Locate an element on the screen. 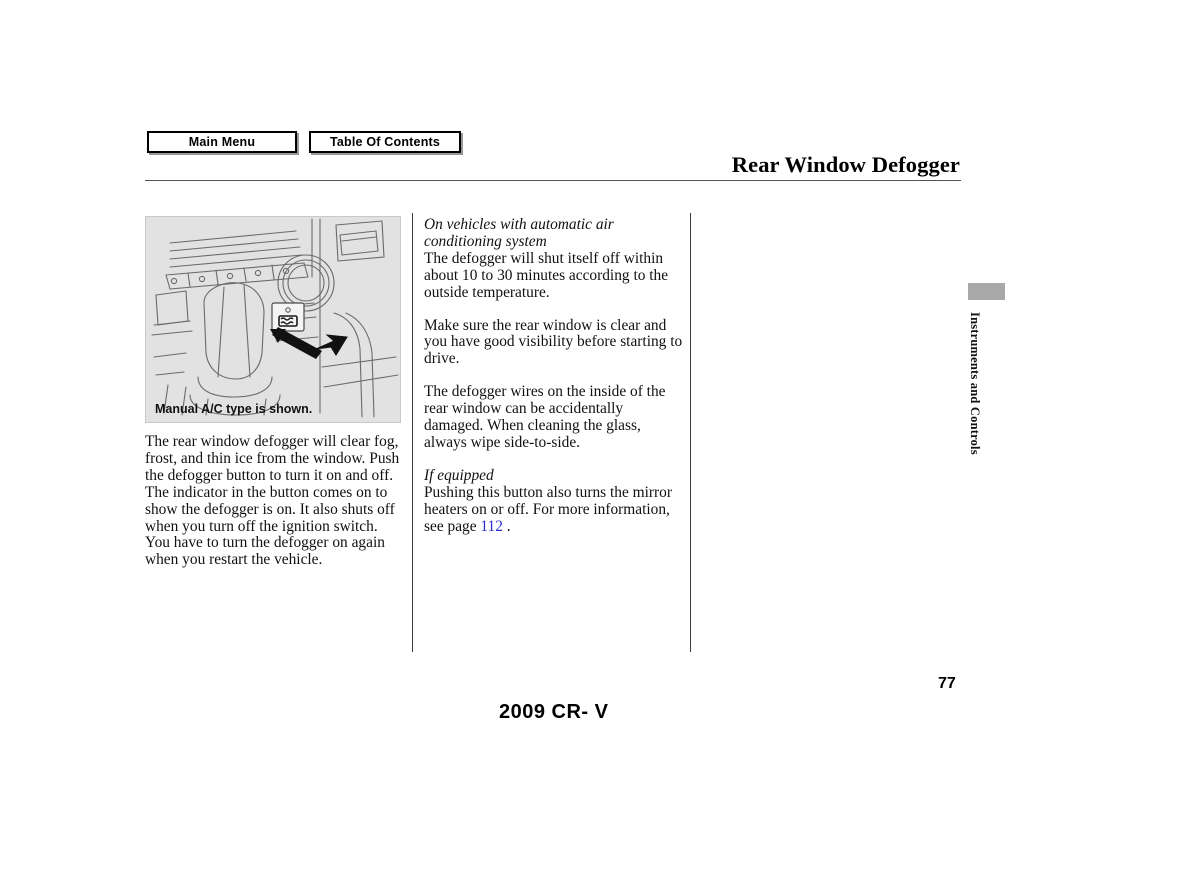 This screenshot has height=892, width=1200. section-side-label: Instruments and Controls is located at coordinates (975, 383).